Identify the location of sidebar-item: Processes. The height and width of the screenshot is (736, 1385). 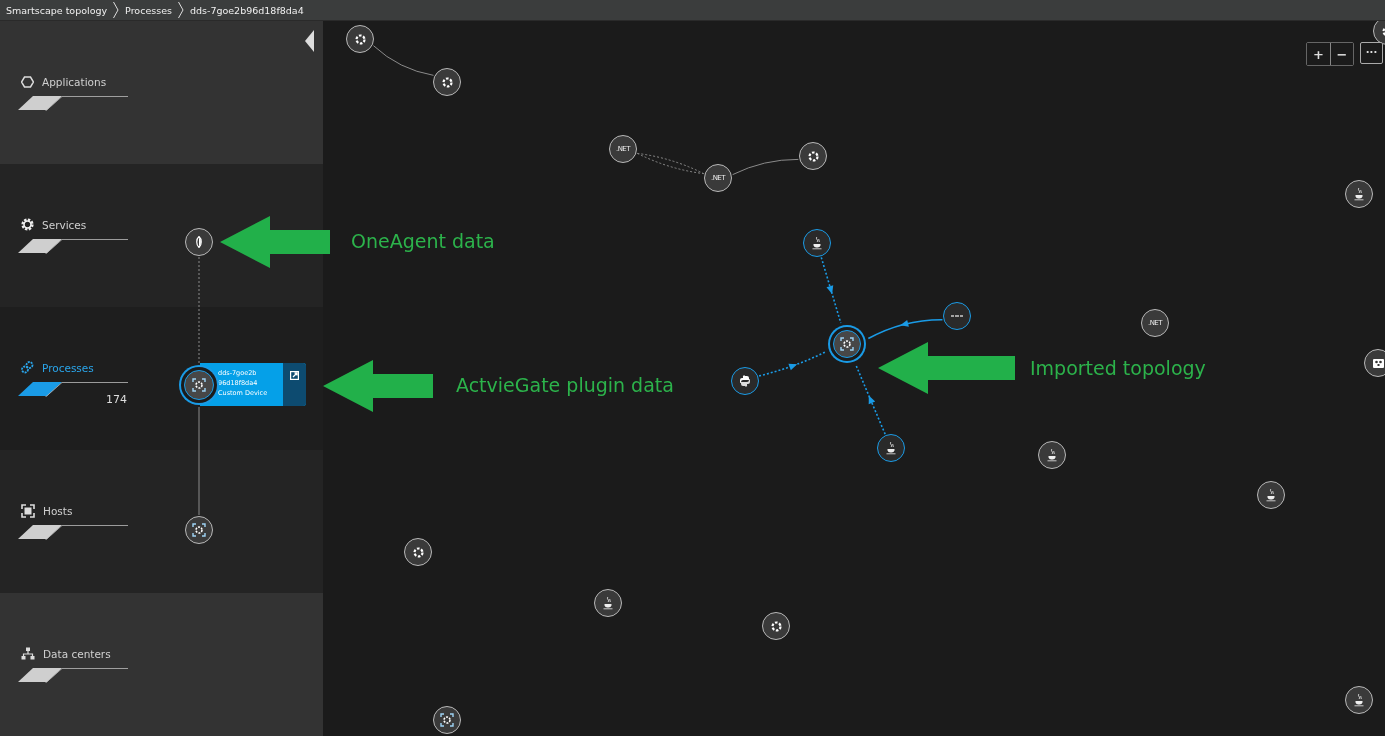
(57, 367).